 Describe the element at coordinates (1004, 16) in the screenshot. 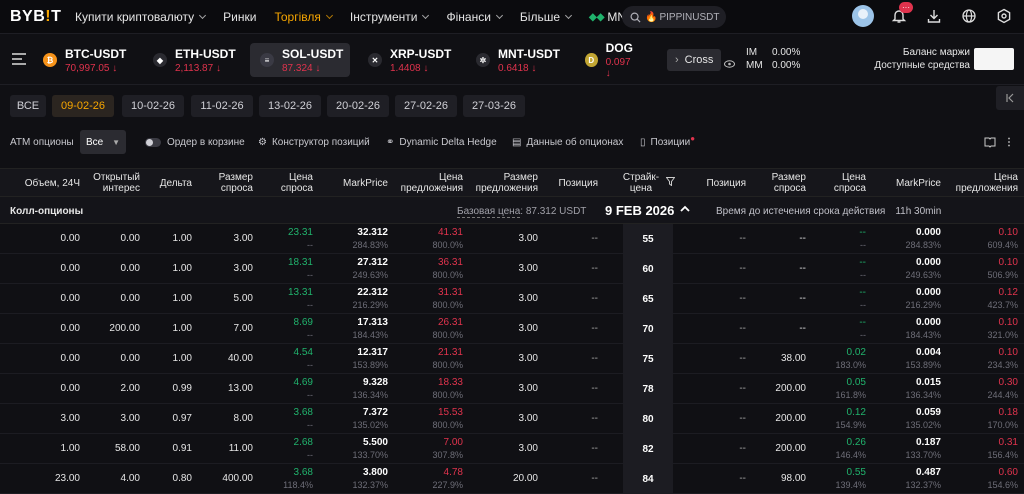

I see `gear-icon` at that location.